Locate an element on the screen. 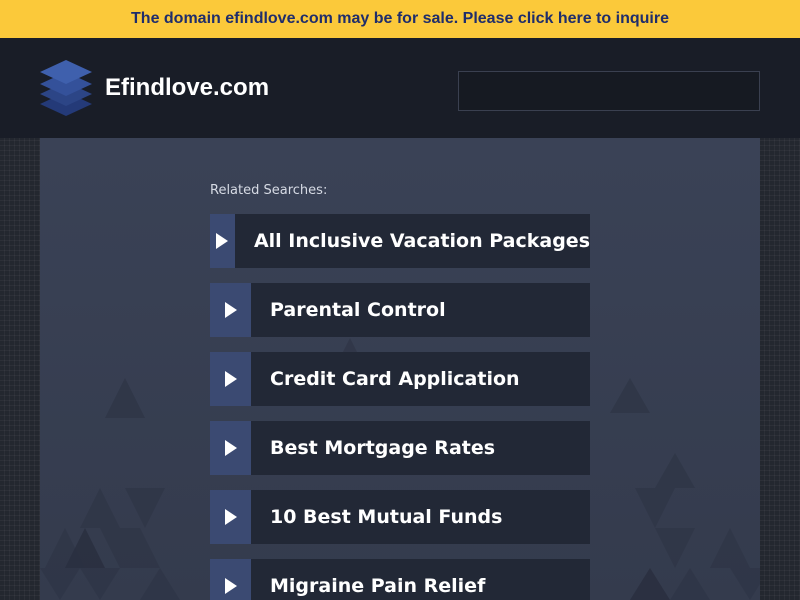 The width and height of the screenshot is (800, 600). related-link-label: Migraine Pain Relief is located at coordinates (420, 579).